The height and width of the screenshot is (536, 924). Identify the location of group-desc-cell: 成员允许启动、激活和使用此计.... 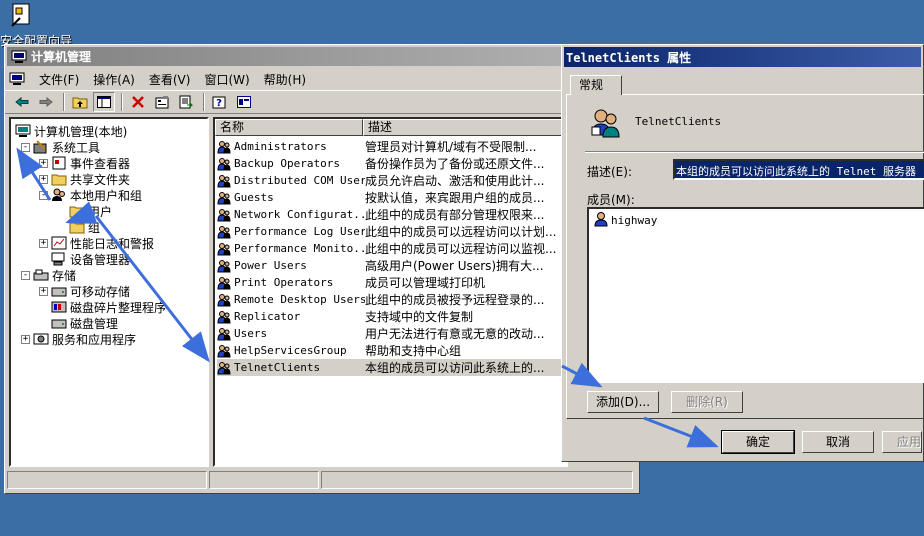
(455, 181).